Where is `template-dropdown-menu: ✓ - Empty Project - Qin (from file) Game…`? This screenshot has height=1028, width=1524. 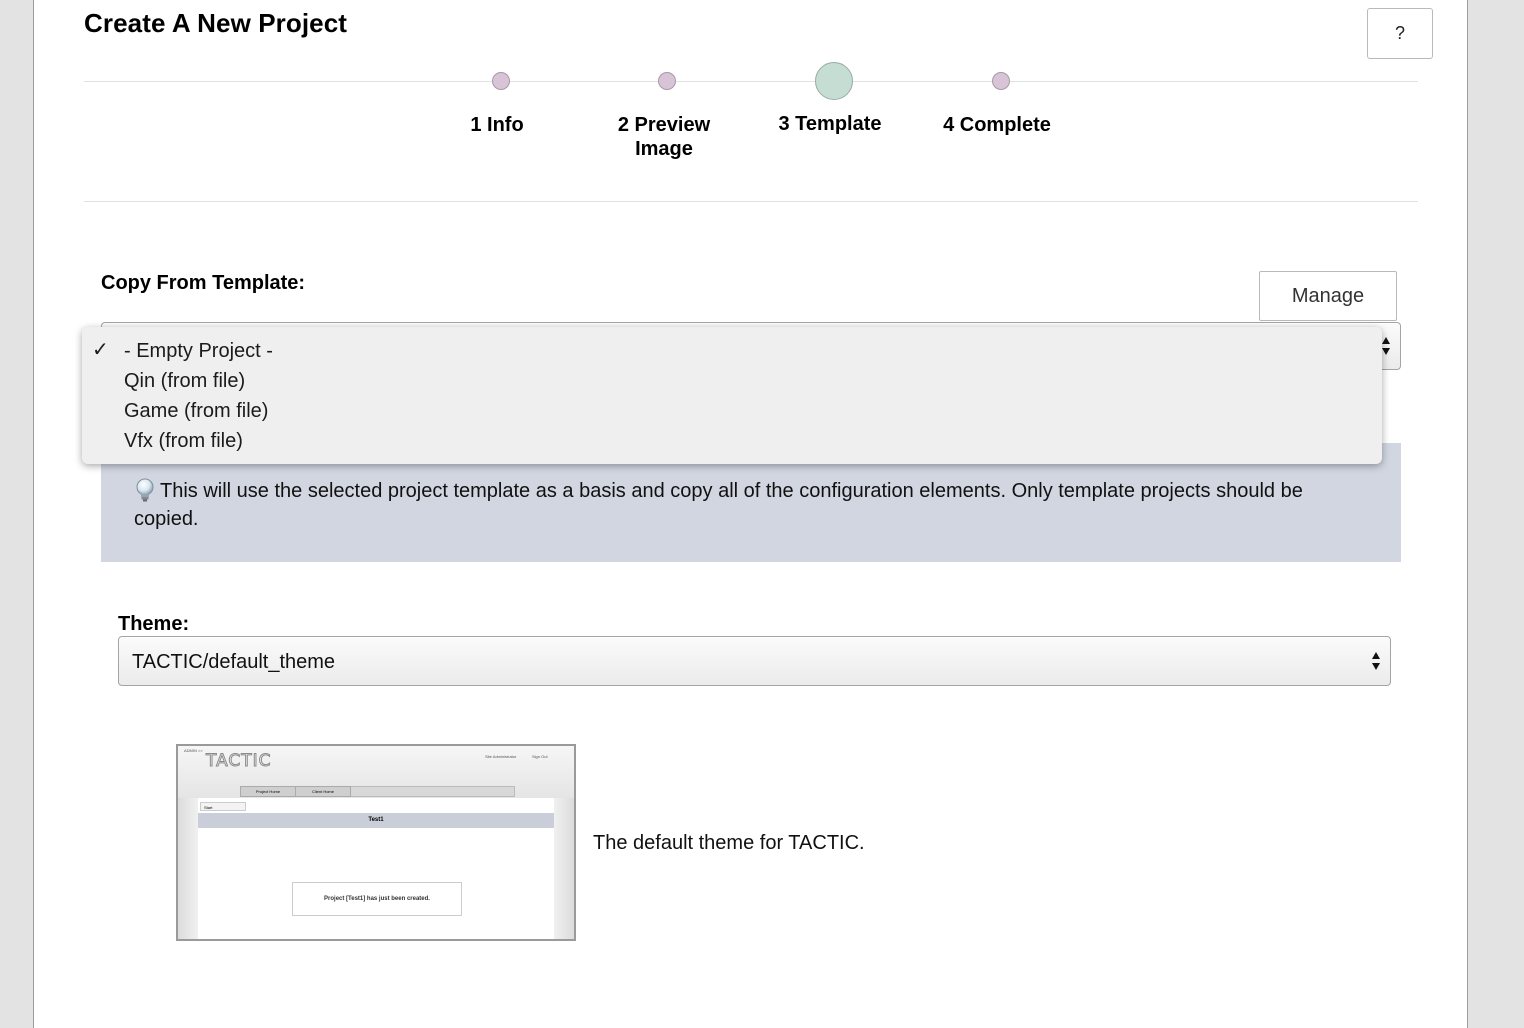 template-dropdown-menu: ✓ - Empty Project - Qin (from file) Game… is located at coordinates (732, 395).